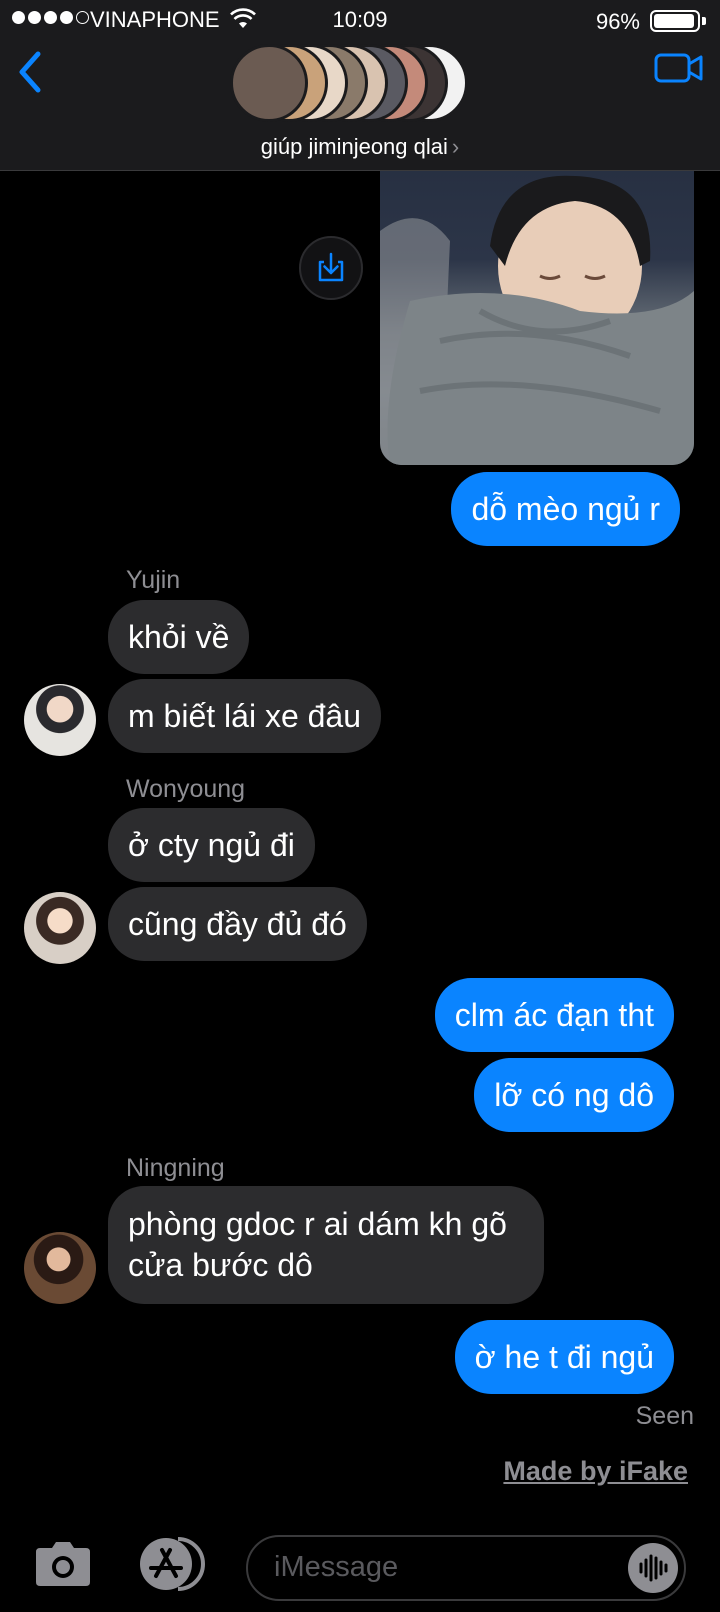 The image size is (720, 1612). What do you see at coordinates (565, 509) in the screenshot?
I see `outgoing-message: dỗ mèo ngủ r` at bounding box center [565, 509].